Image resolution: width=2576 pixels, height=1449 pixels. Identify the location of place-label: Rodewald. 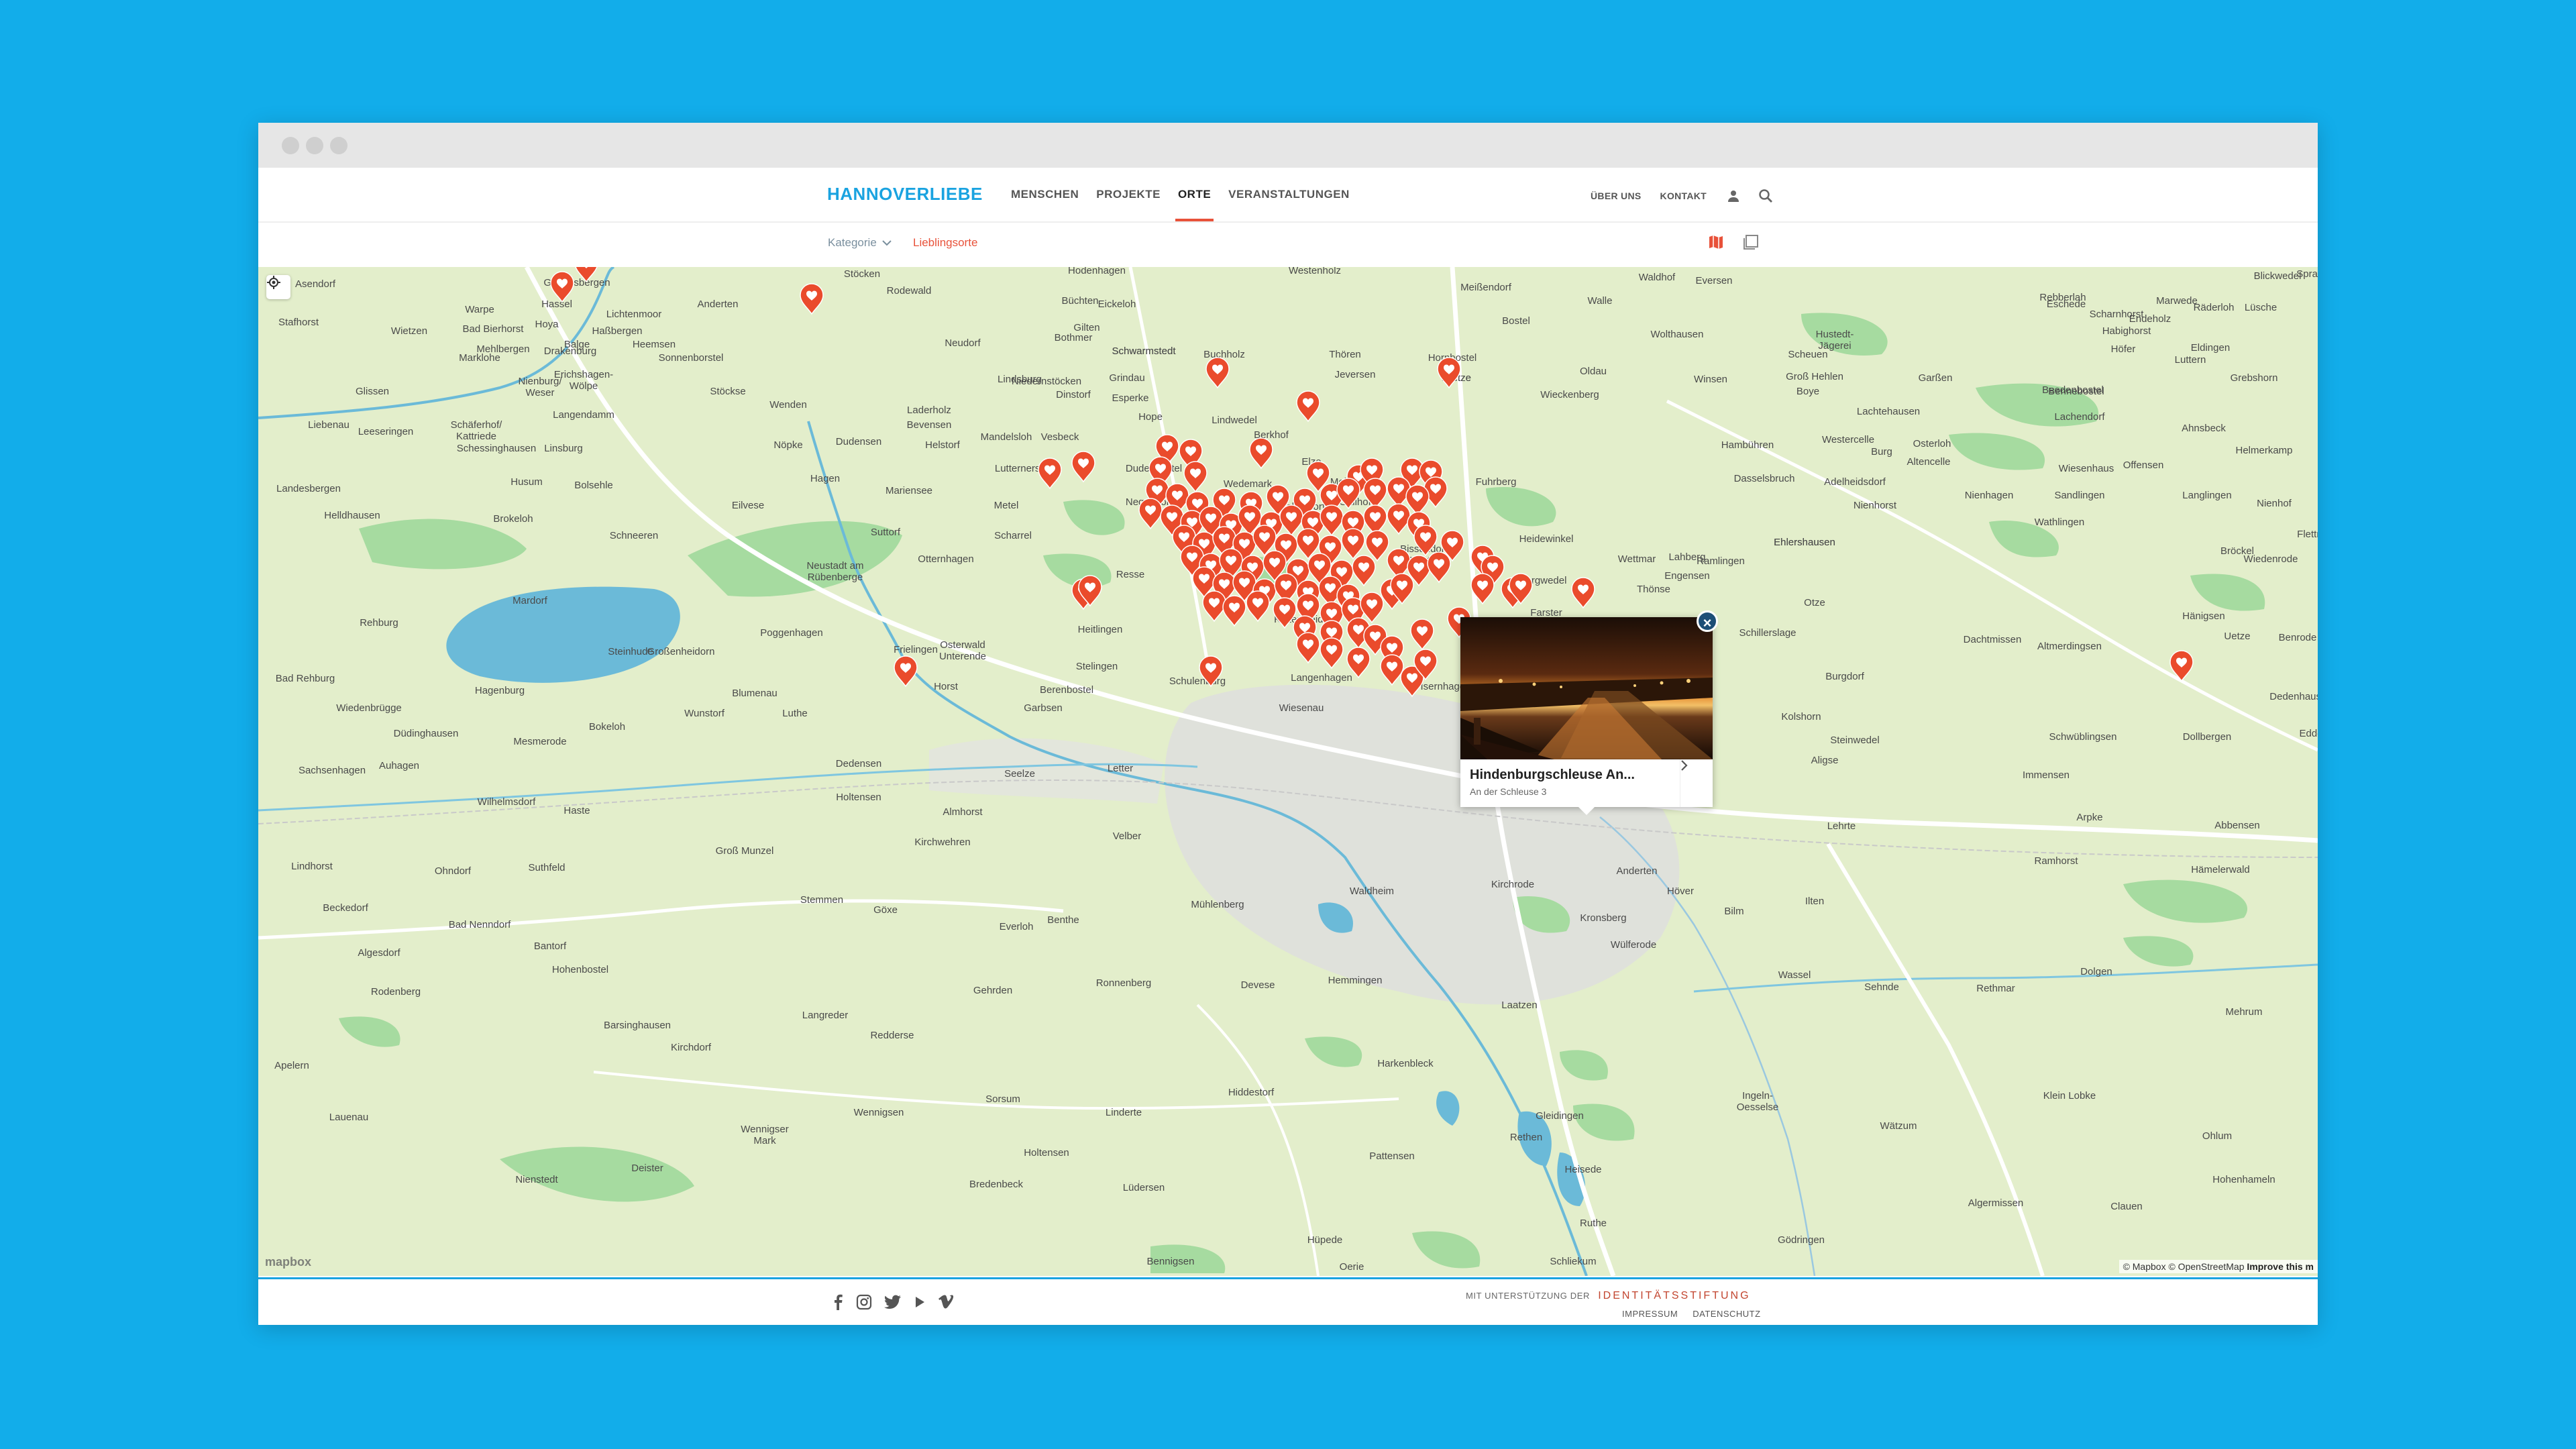
(909, 291).